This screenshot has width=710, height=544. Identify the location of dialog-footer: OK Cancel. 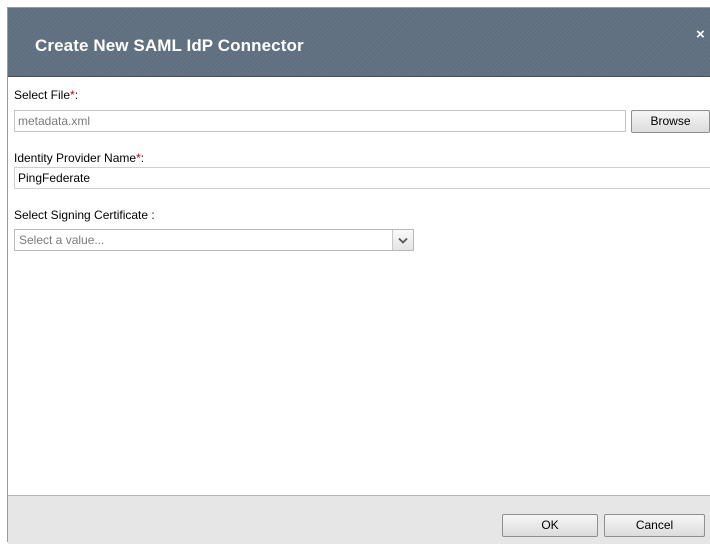
(359, 519).